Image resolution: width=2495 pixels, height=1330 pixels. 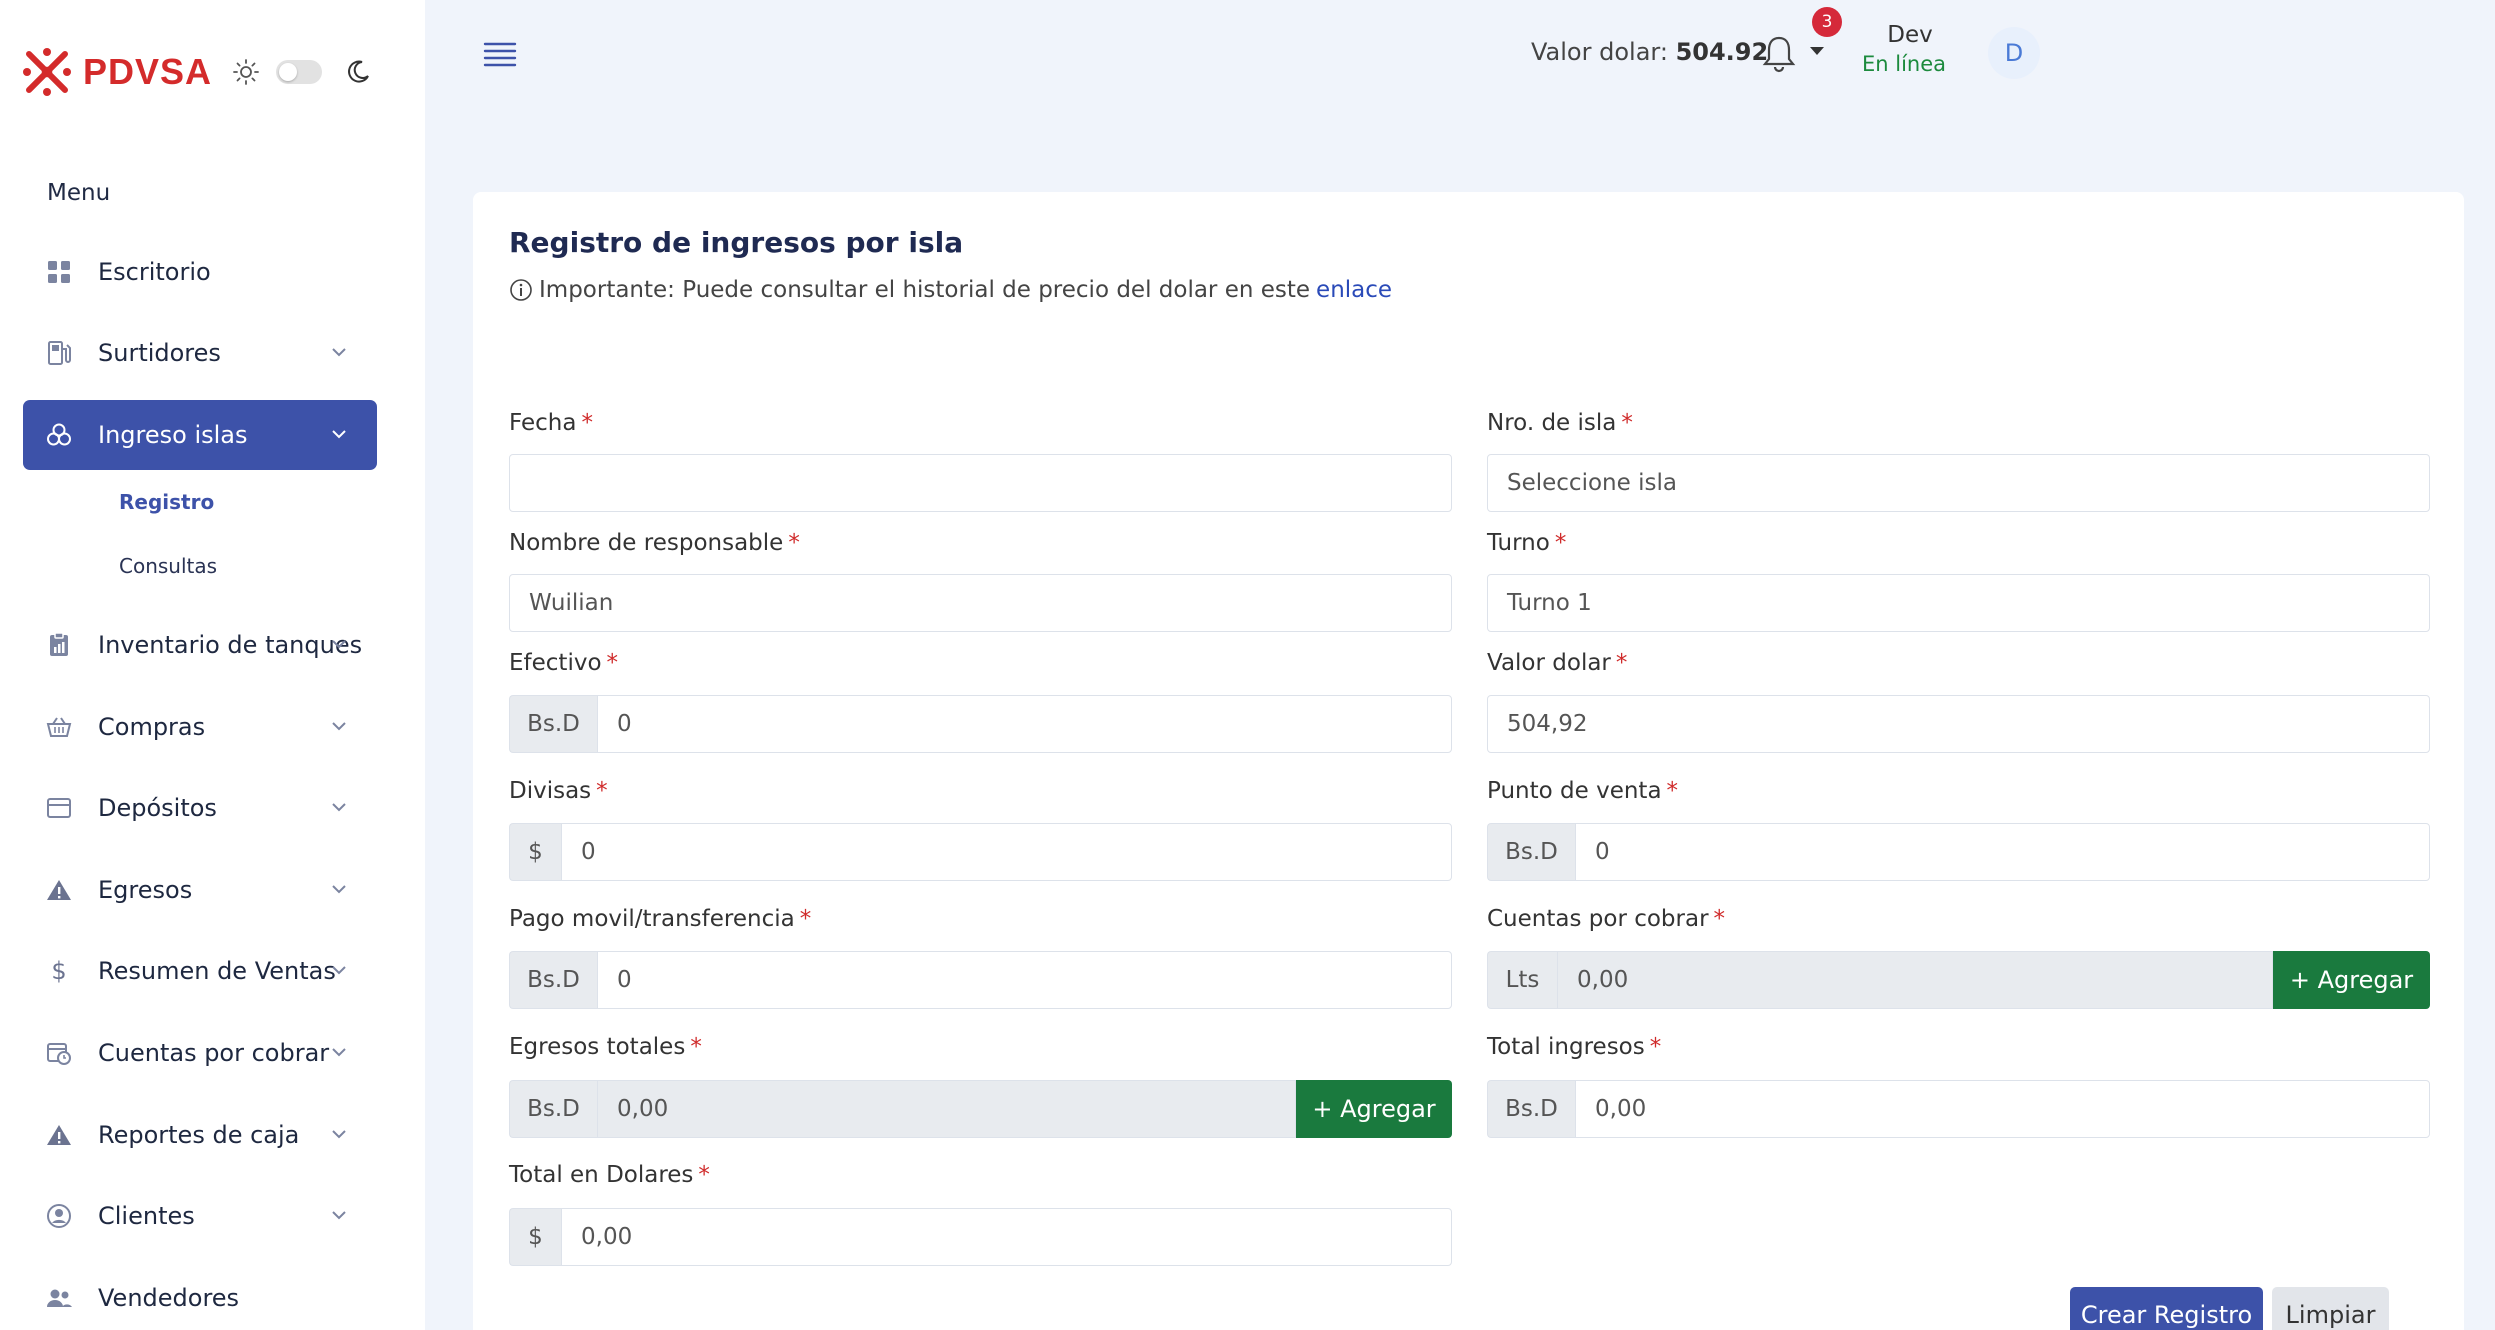 I want to click on basket-icon, so click(x=59, y=727).